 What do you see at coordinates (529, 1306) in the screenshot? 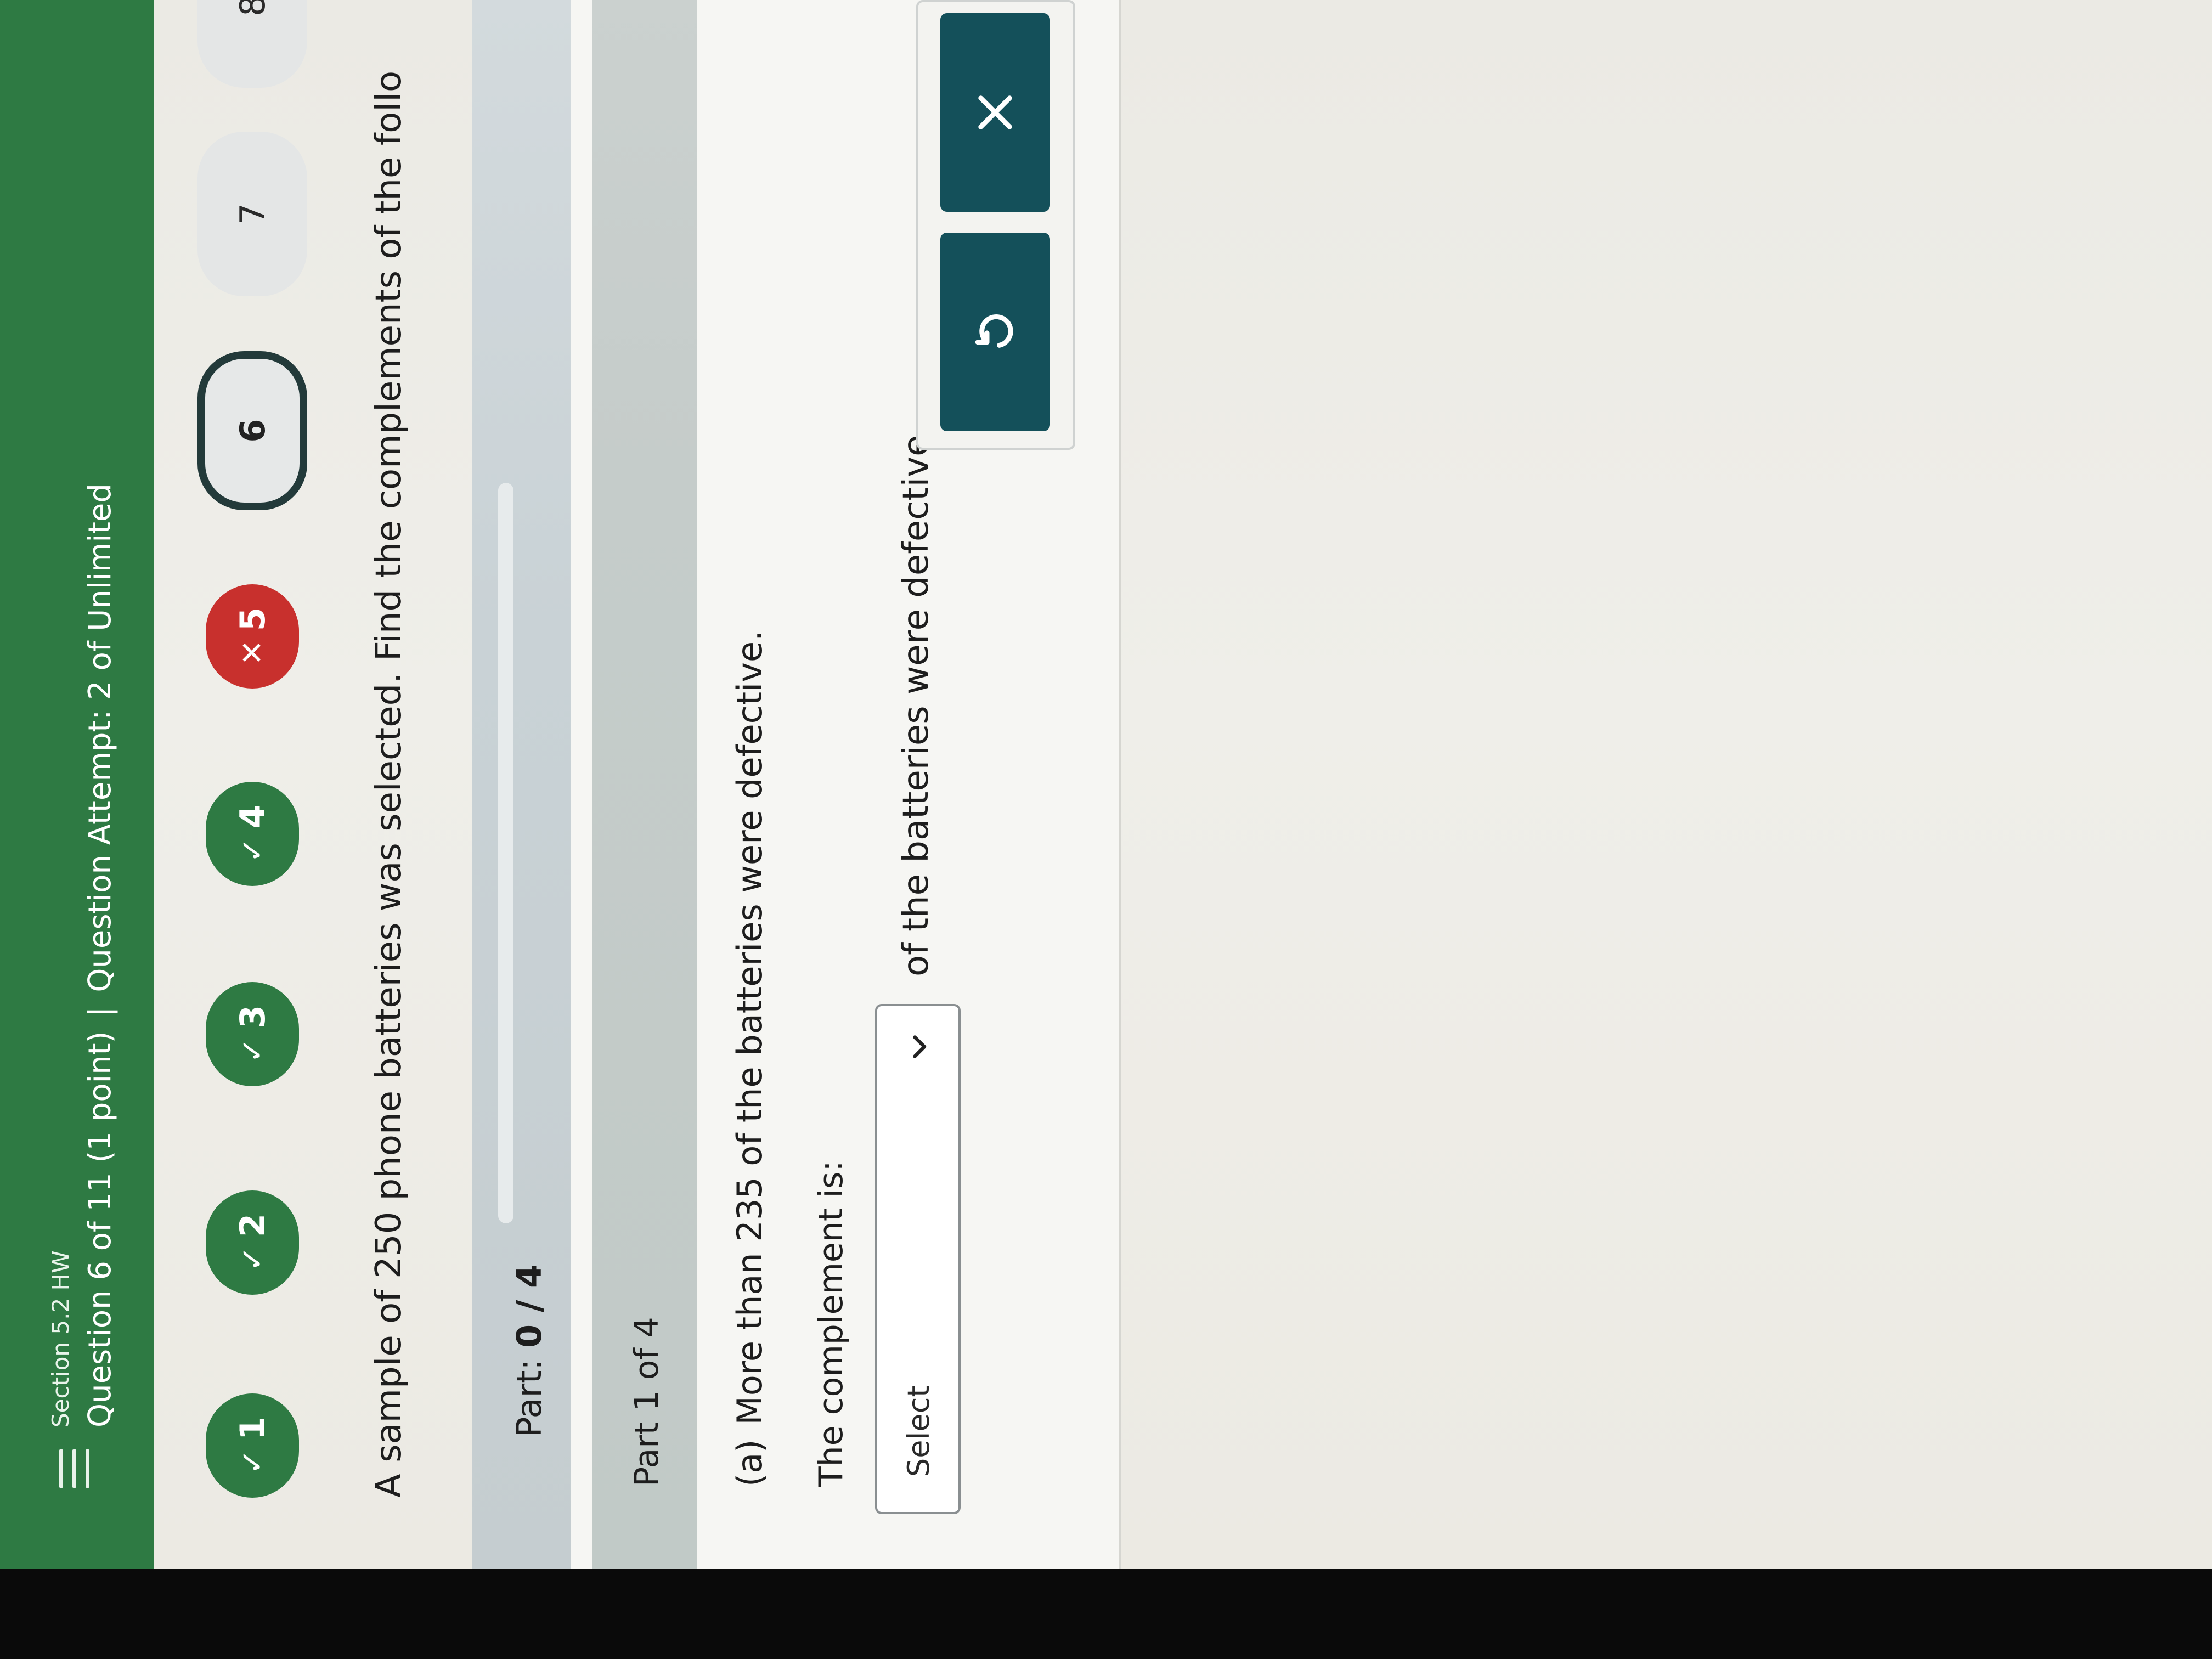
I see `part-count: 0 / 4` at bounding box center [529, 1306].